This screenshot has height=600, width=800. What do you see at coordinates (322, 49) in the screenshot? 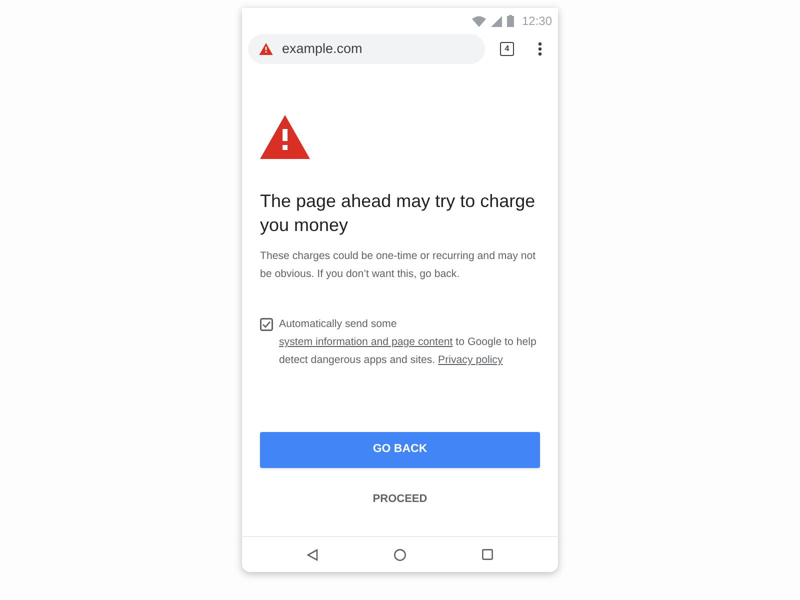
I see `url-text: example.com` at bounding box center [322, 49].